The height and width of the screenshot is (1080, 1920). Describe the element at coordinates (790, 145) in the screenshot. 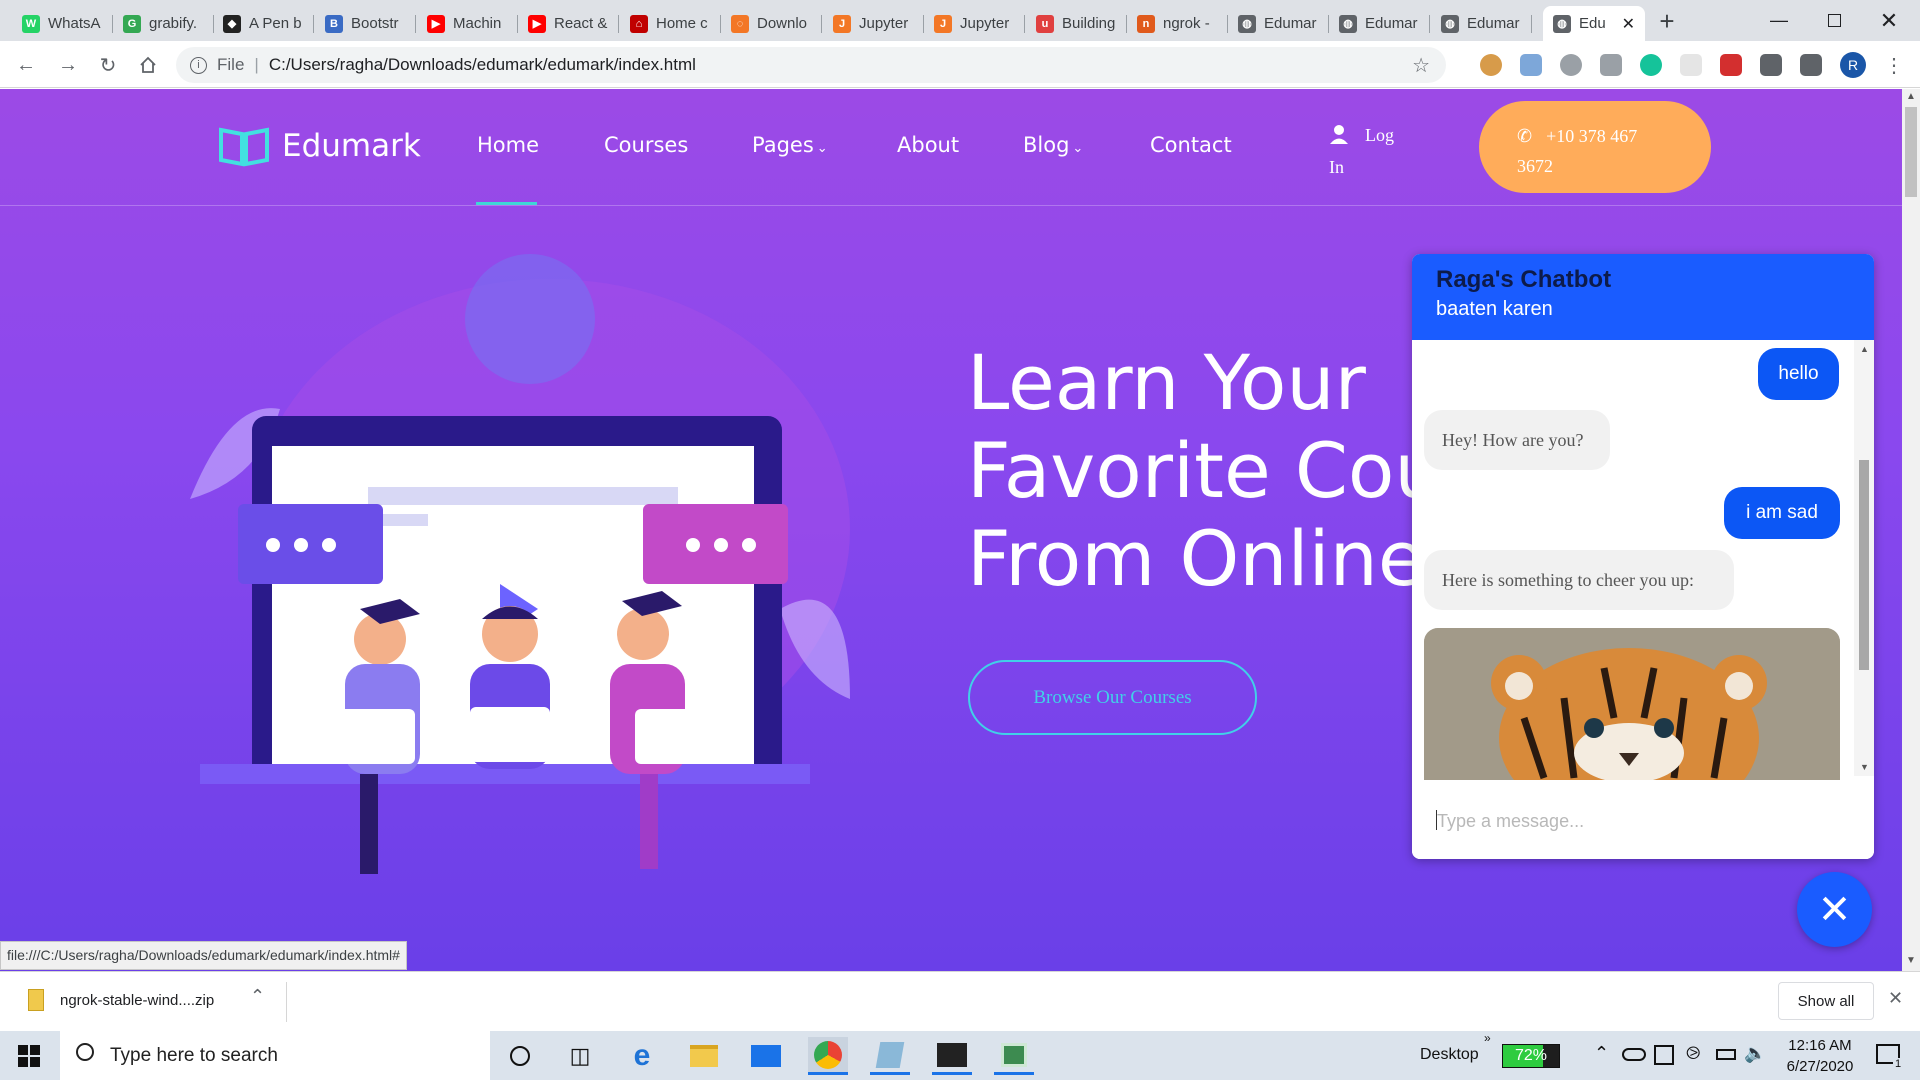

I see `nav-pages: Pages ⌄` at that location.